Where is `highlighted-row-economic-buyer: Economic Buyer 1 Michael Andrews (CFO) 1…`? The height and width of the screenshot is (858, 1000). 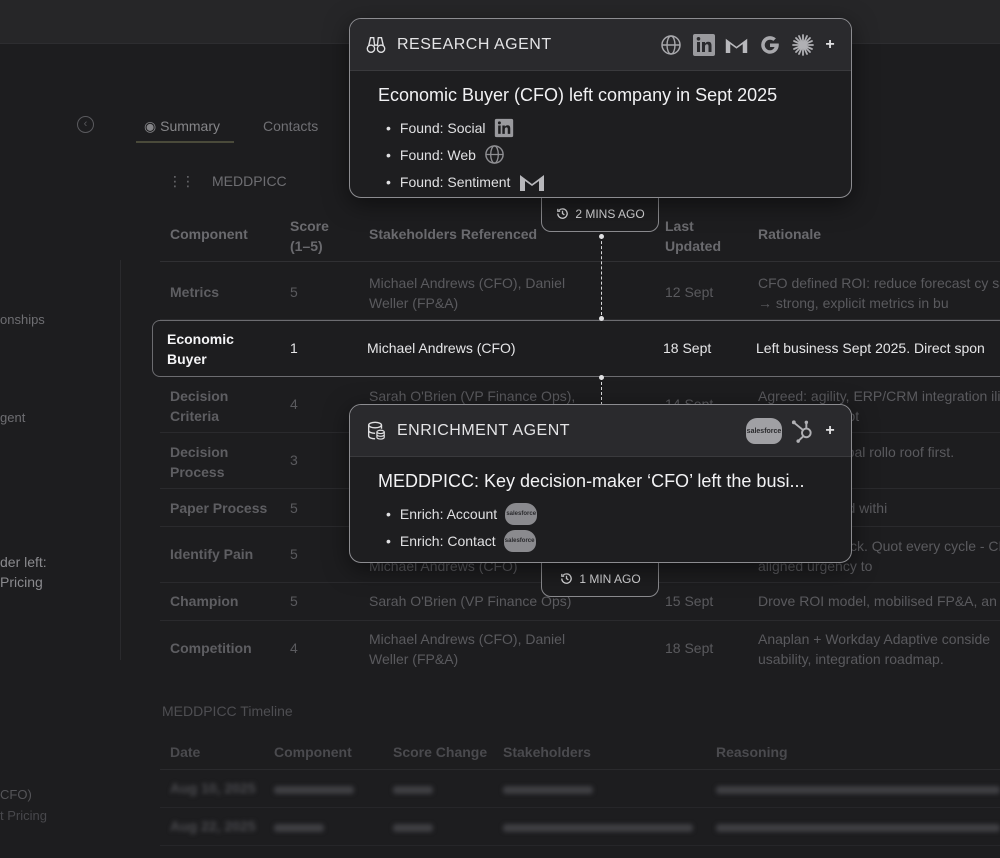
highlighted-row-economic-buyer: Economic Buyer 1 Michael Andrews (CFO) 1… is located at coordinates (576, 348).